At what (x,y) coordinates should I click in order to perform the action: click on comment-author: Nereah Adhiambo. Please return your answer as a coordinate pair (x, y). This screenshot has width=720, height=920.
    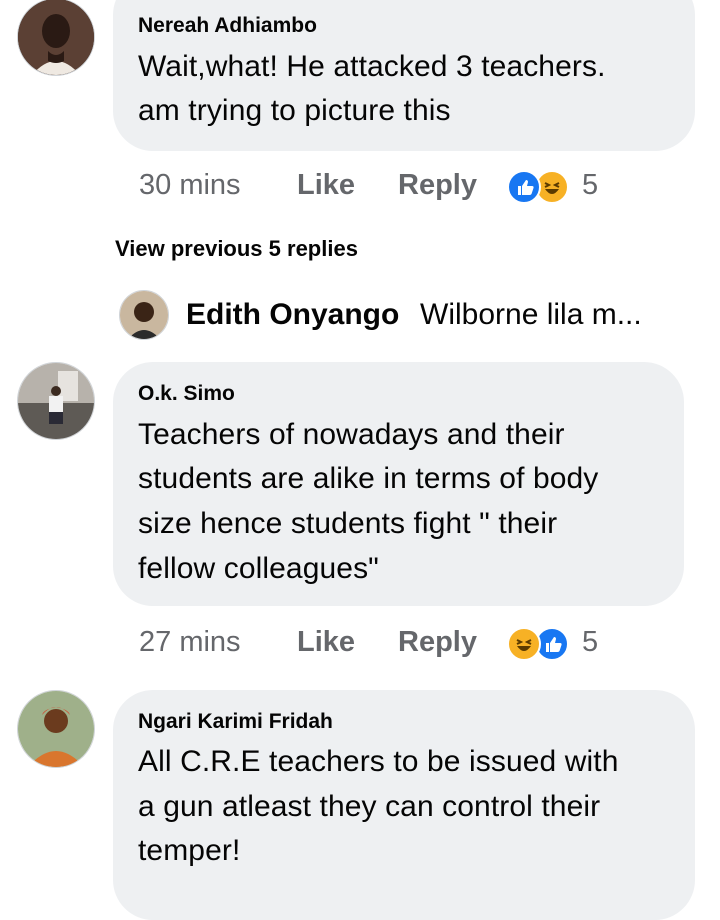
    Looking at the image, I should click on (227, 26).